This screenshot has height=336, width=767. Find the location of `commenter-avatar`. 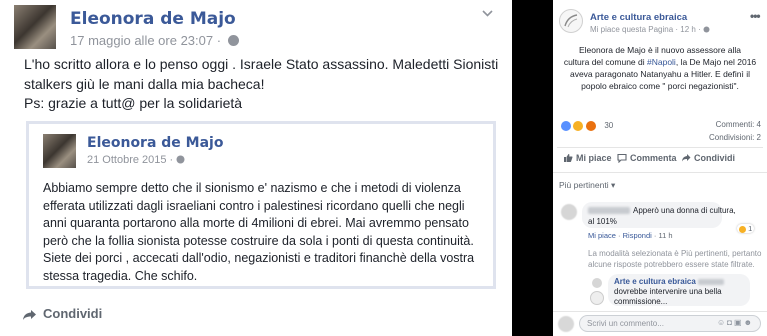

commenter-avatar is located at coordinates (569, 212).